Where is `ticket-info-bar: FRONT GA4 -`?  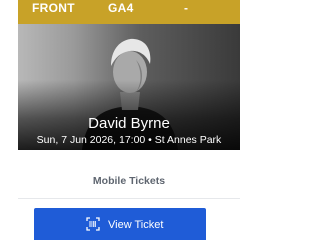 ticket-info-bar: FRONT GA4 - is located at coordinates (129, 12).